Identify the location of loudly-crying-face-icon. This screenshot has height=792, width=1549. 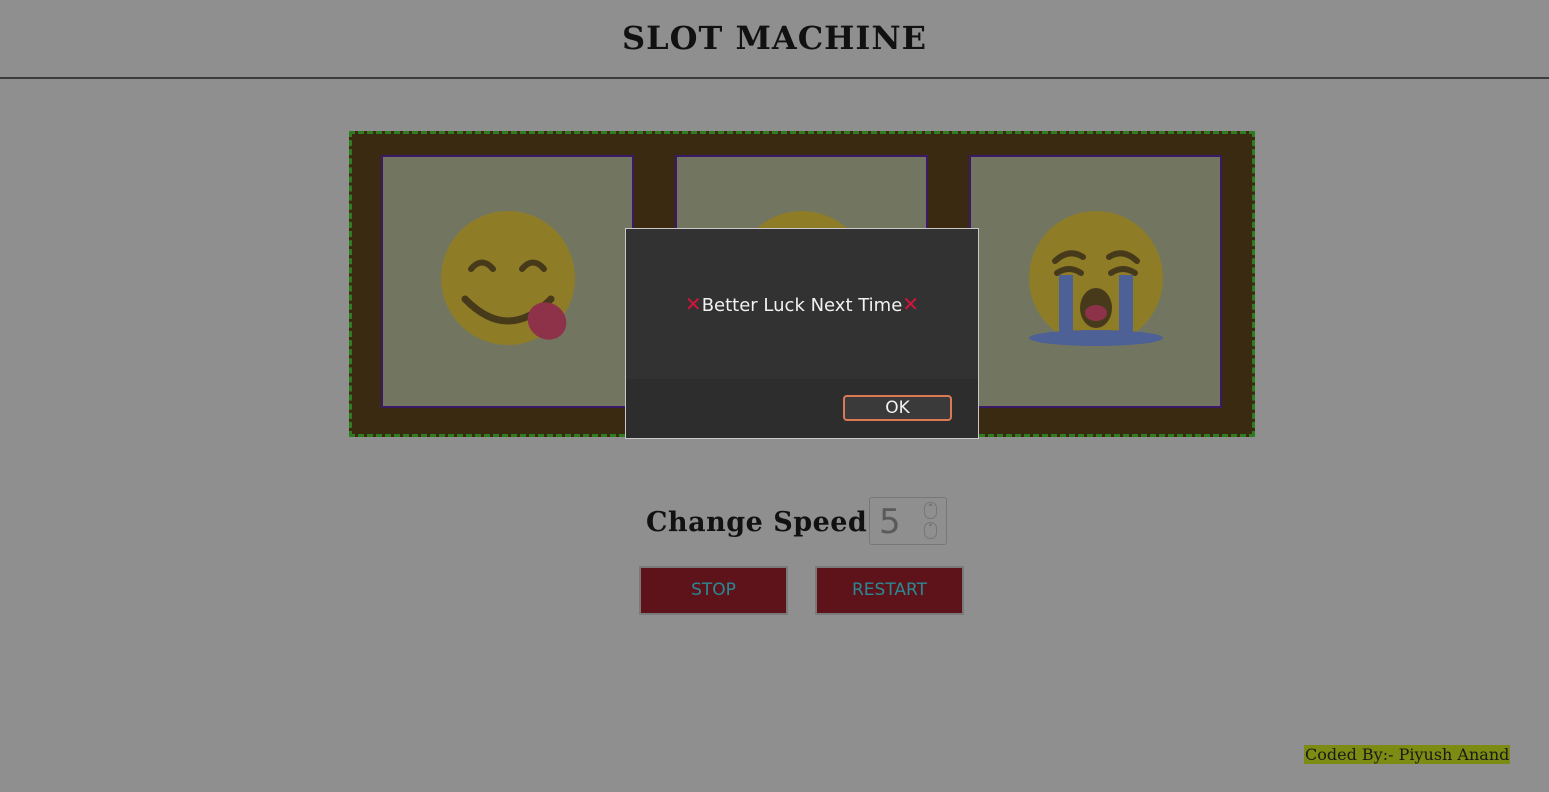
(1096, 278).